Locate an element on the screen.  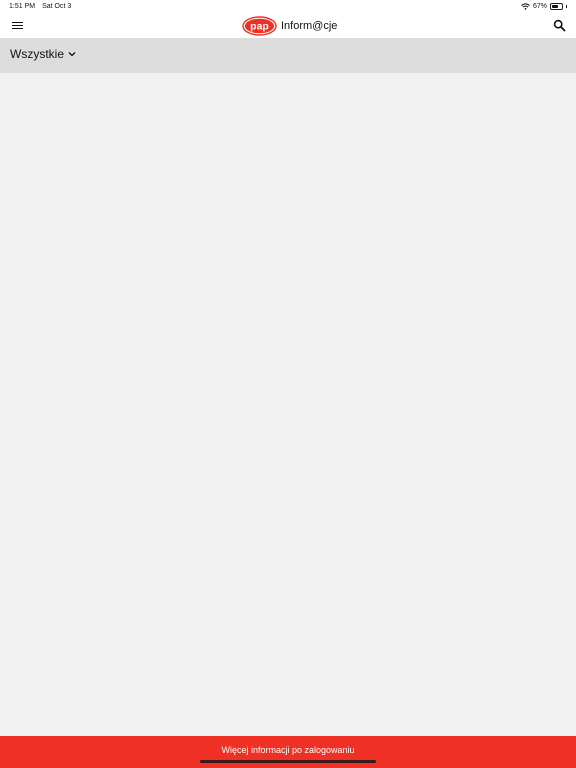
hamburger-icon is located at coordinates (18, 25).